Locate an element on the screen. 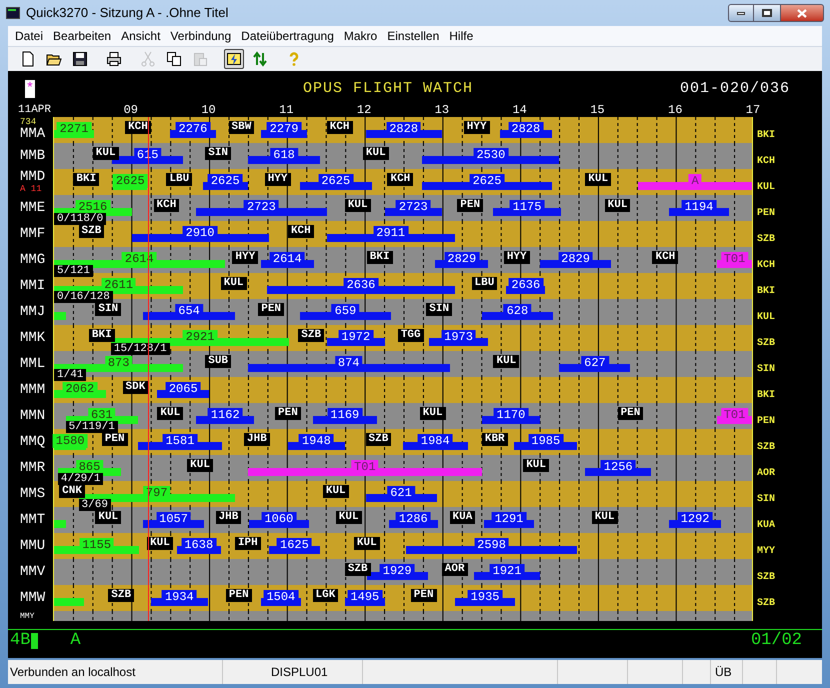 This screenshot has width=830, height=688. station-code: TGG is located at coordinates (411, 335).